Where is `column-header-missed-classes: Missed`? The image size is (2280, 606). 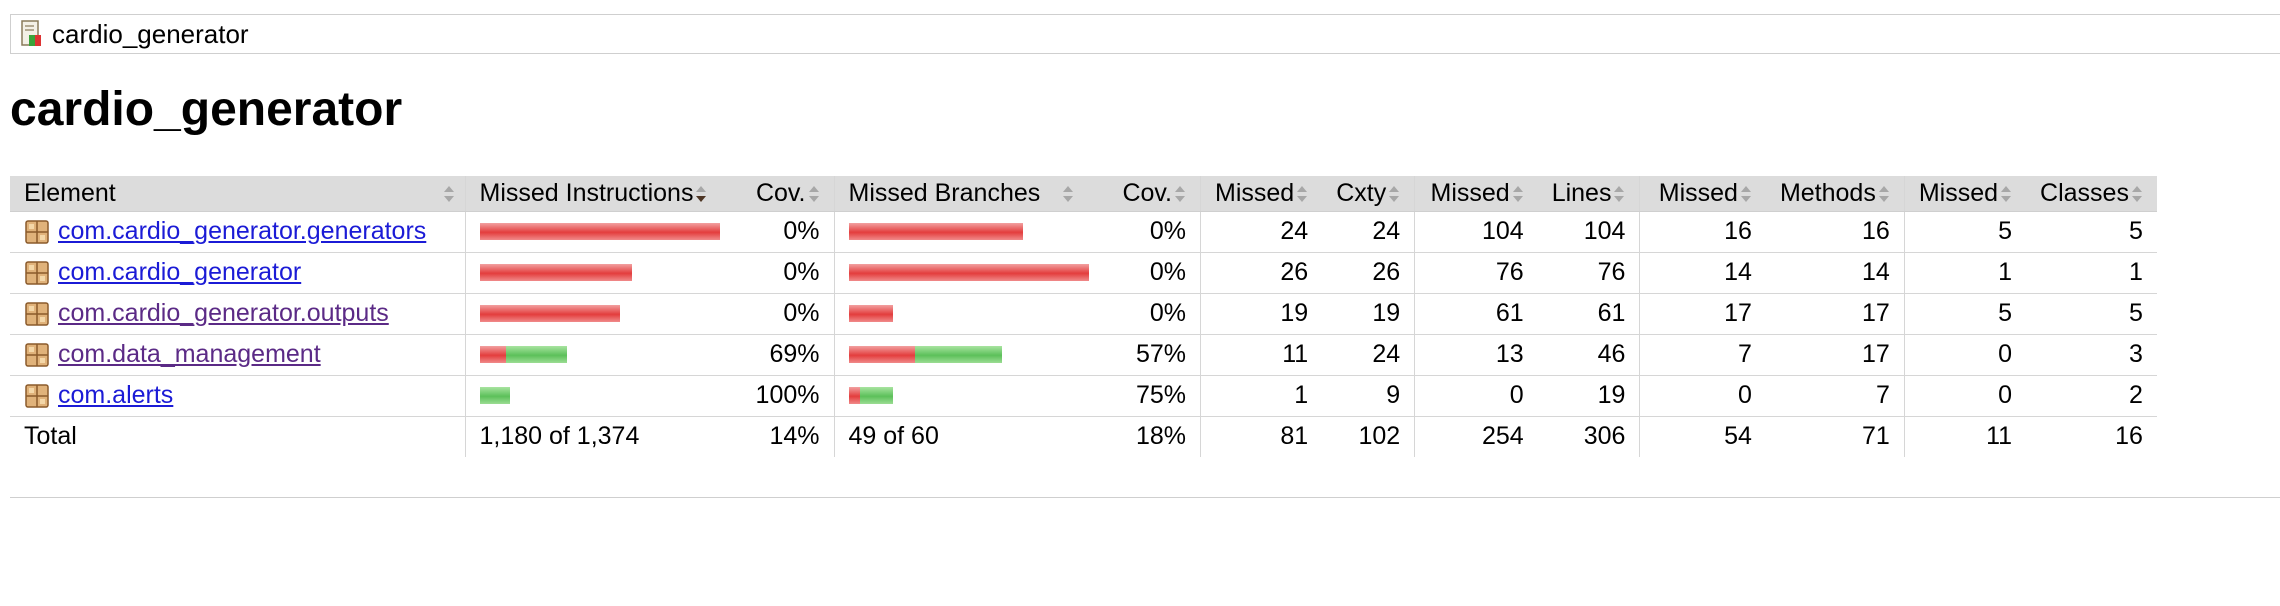
column-header-missed-classes: Missed is located at coordinates (1965, 194).